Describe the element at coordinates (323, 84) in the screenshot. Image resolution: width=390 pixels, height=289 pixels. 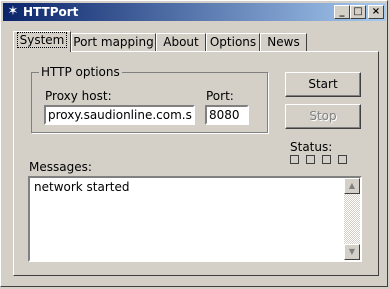
I see `start-button: Start` at that location.